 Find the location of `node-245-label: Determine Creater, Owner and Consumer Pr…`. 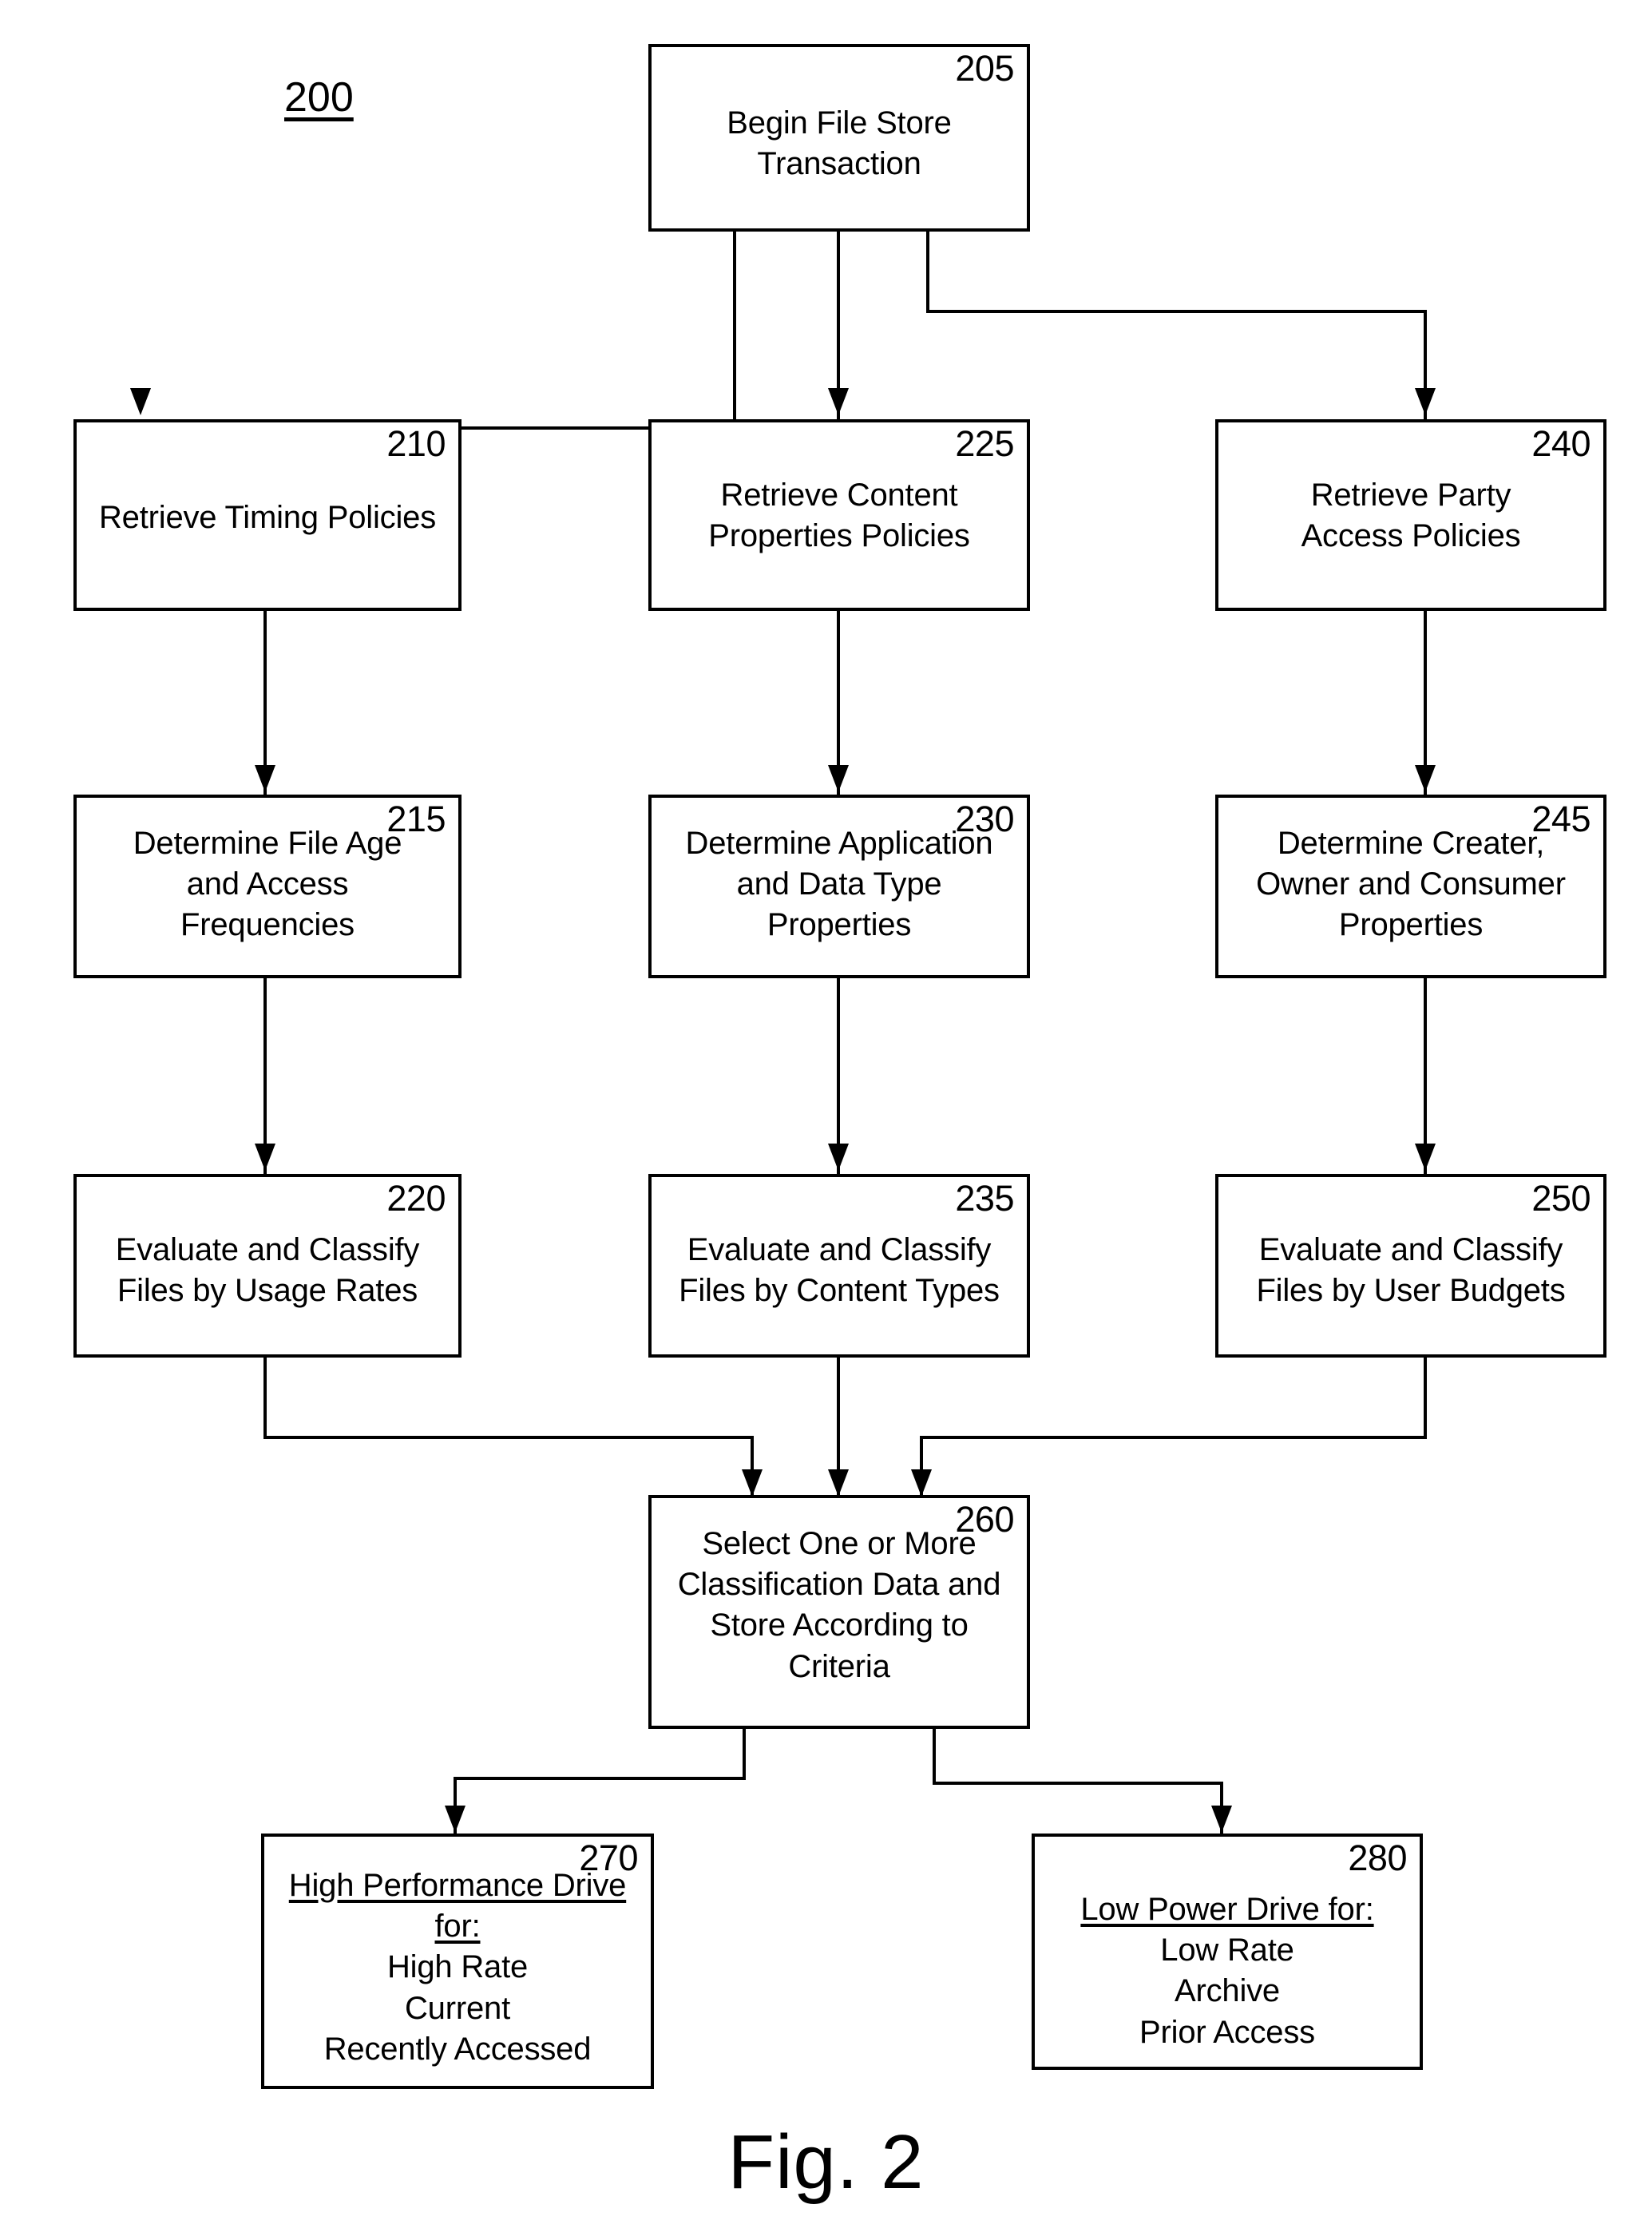

node-245-label: Determine Creater, Owner and Consumer Pr… is located at coordinates (1411, 884).